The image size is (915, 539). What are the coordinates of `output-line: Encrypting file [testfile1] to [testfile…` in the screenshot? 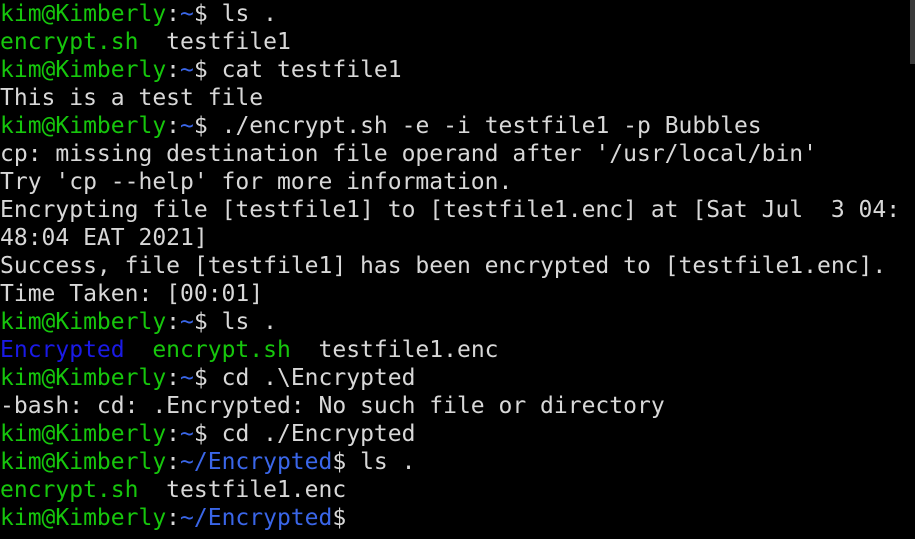 It's located at (457, 210).